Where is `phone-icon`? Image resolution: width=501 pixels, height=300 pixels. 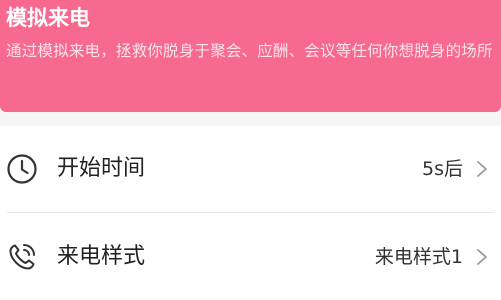
phone-icon is located at coordinates (22, 257).